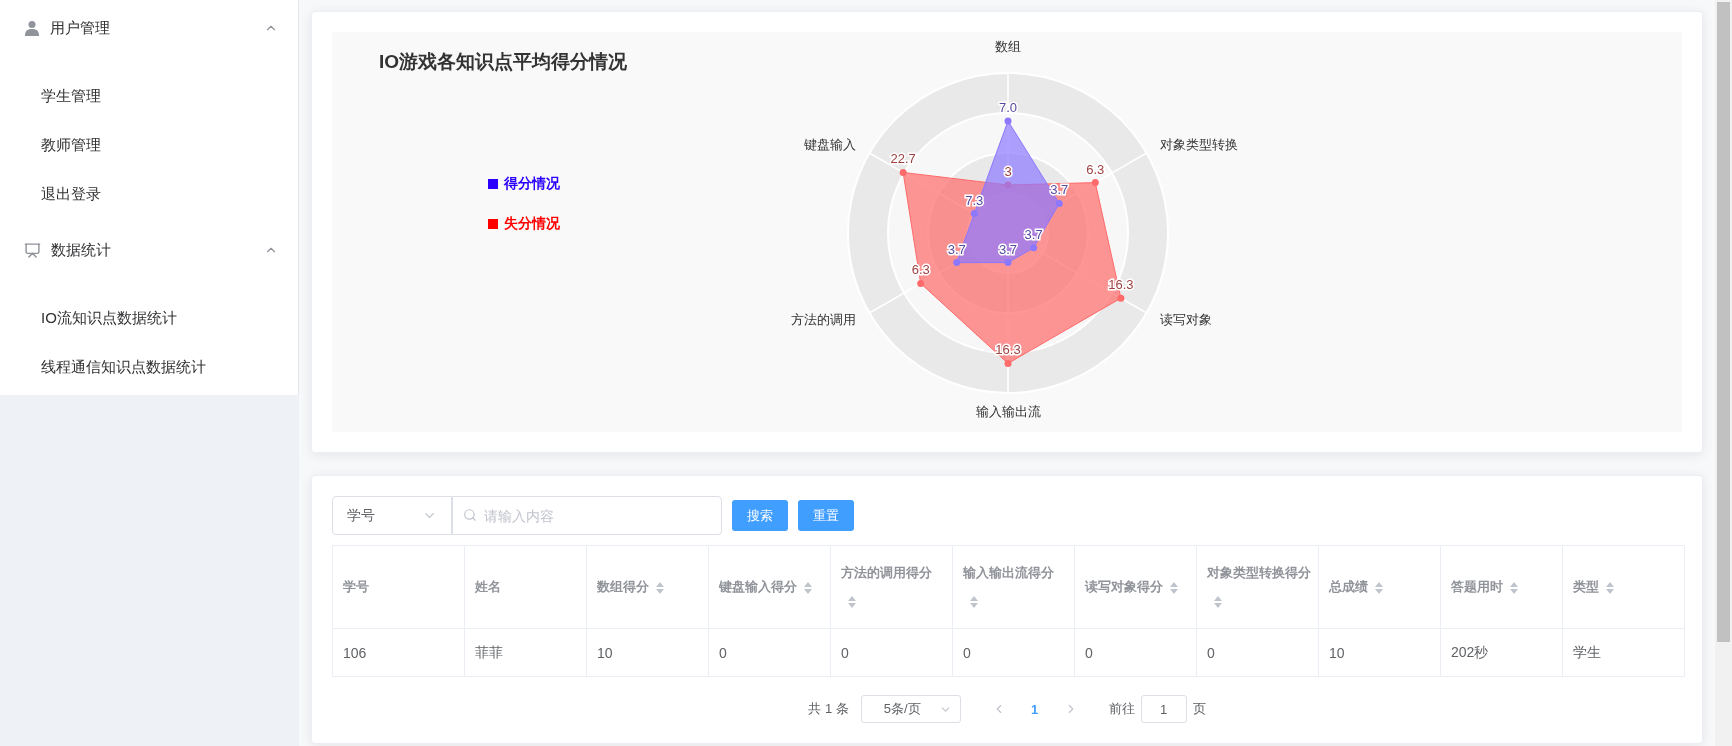 The height and width of the screenshot is (746, 1732). I want to click on axis-label: 方法的调用, so click(824, 319).